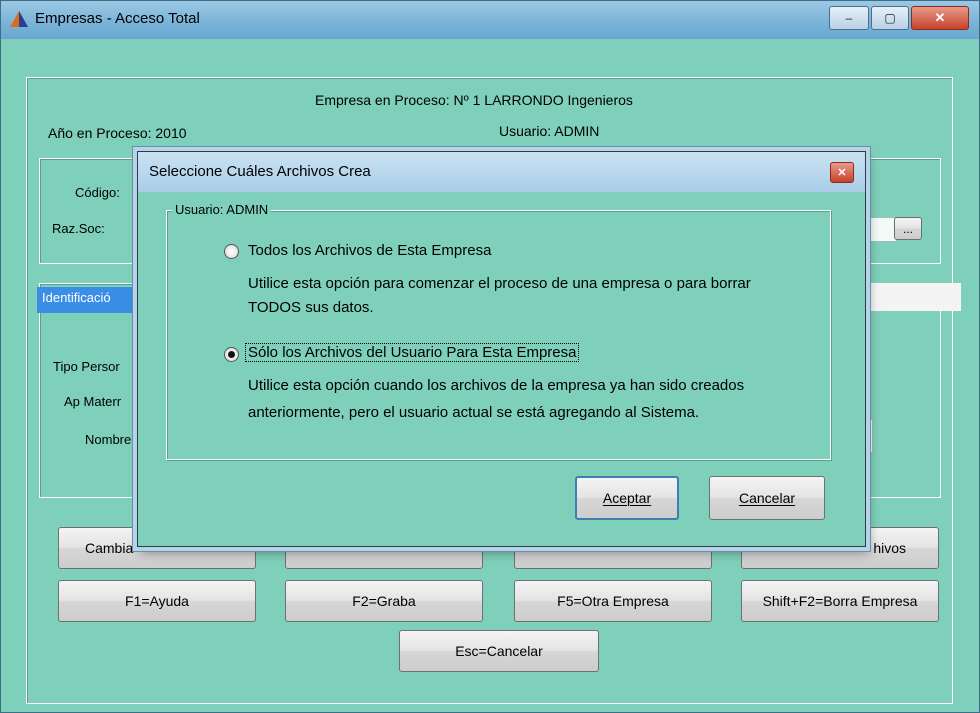 Image resolution: width=980 pixels, height=713 pixels. I want to click on ap-materno-label: Ap Materr, so click(93, 401).